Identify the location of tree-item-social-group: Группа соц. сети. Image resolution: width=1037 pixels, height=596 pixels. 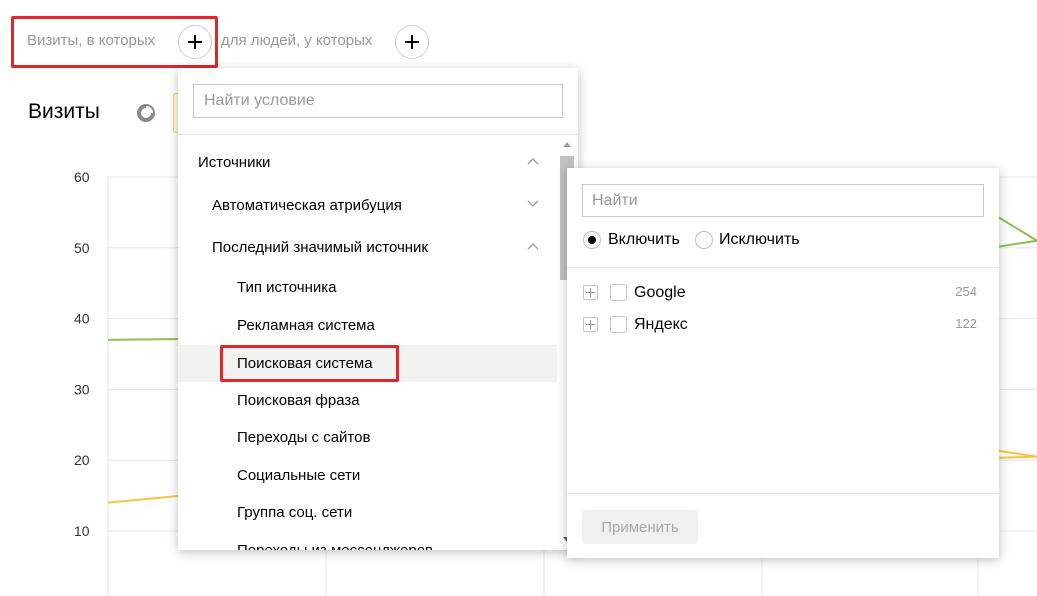
(367, 512).